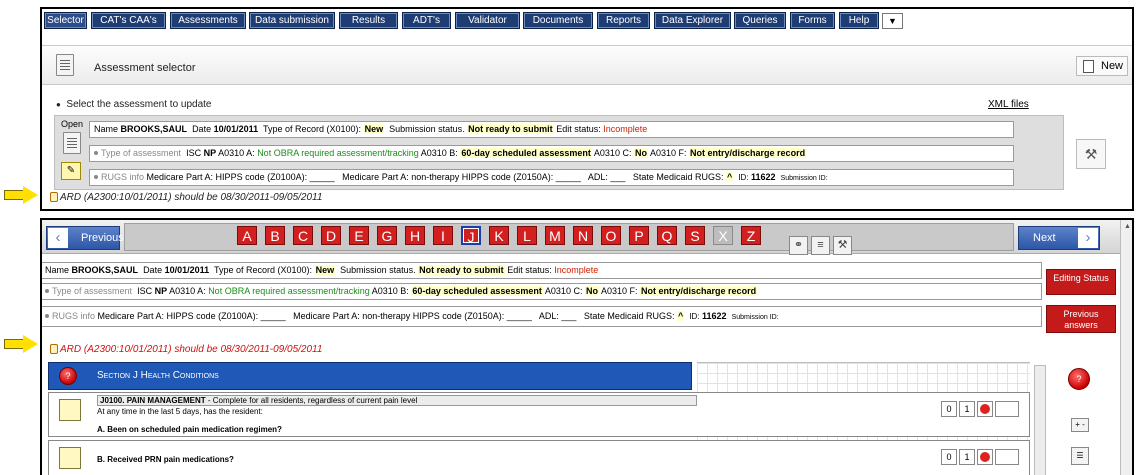  I want to click on previous-answers-button: Previous answers, so click(1081, 319).